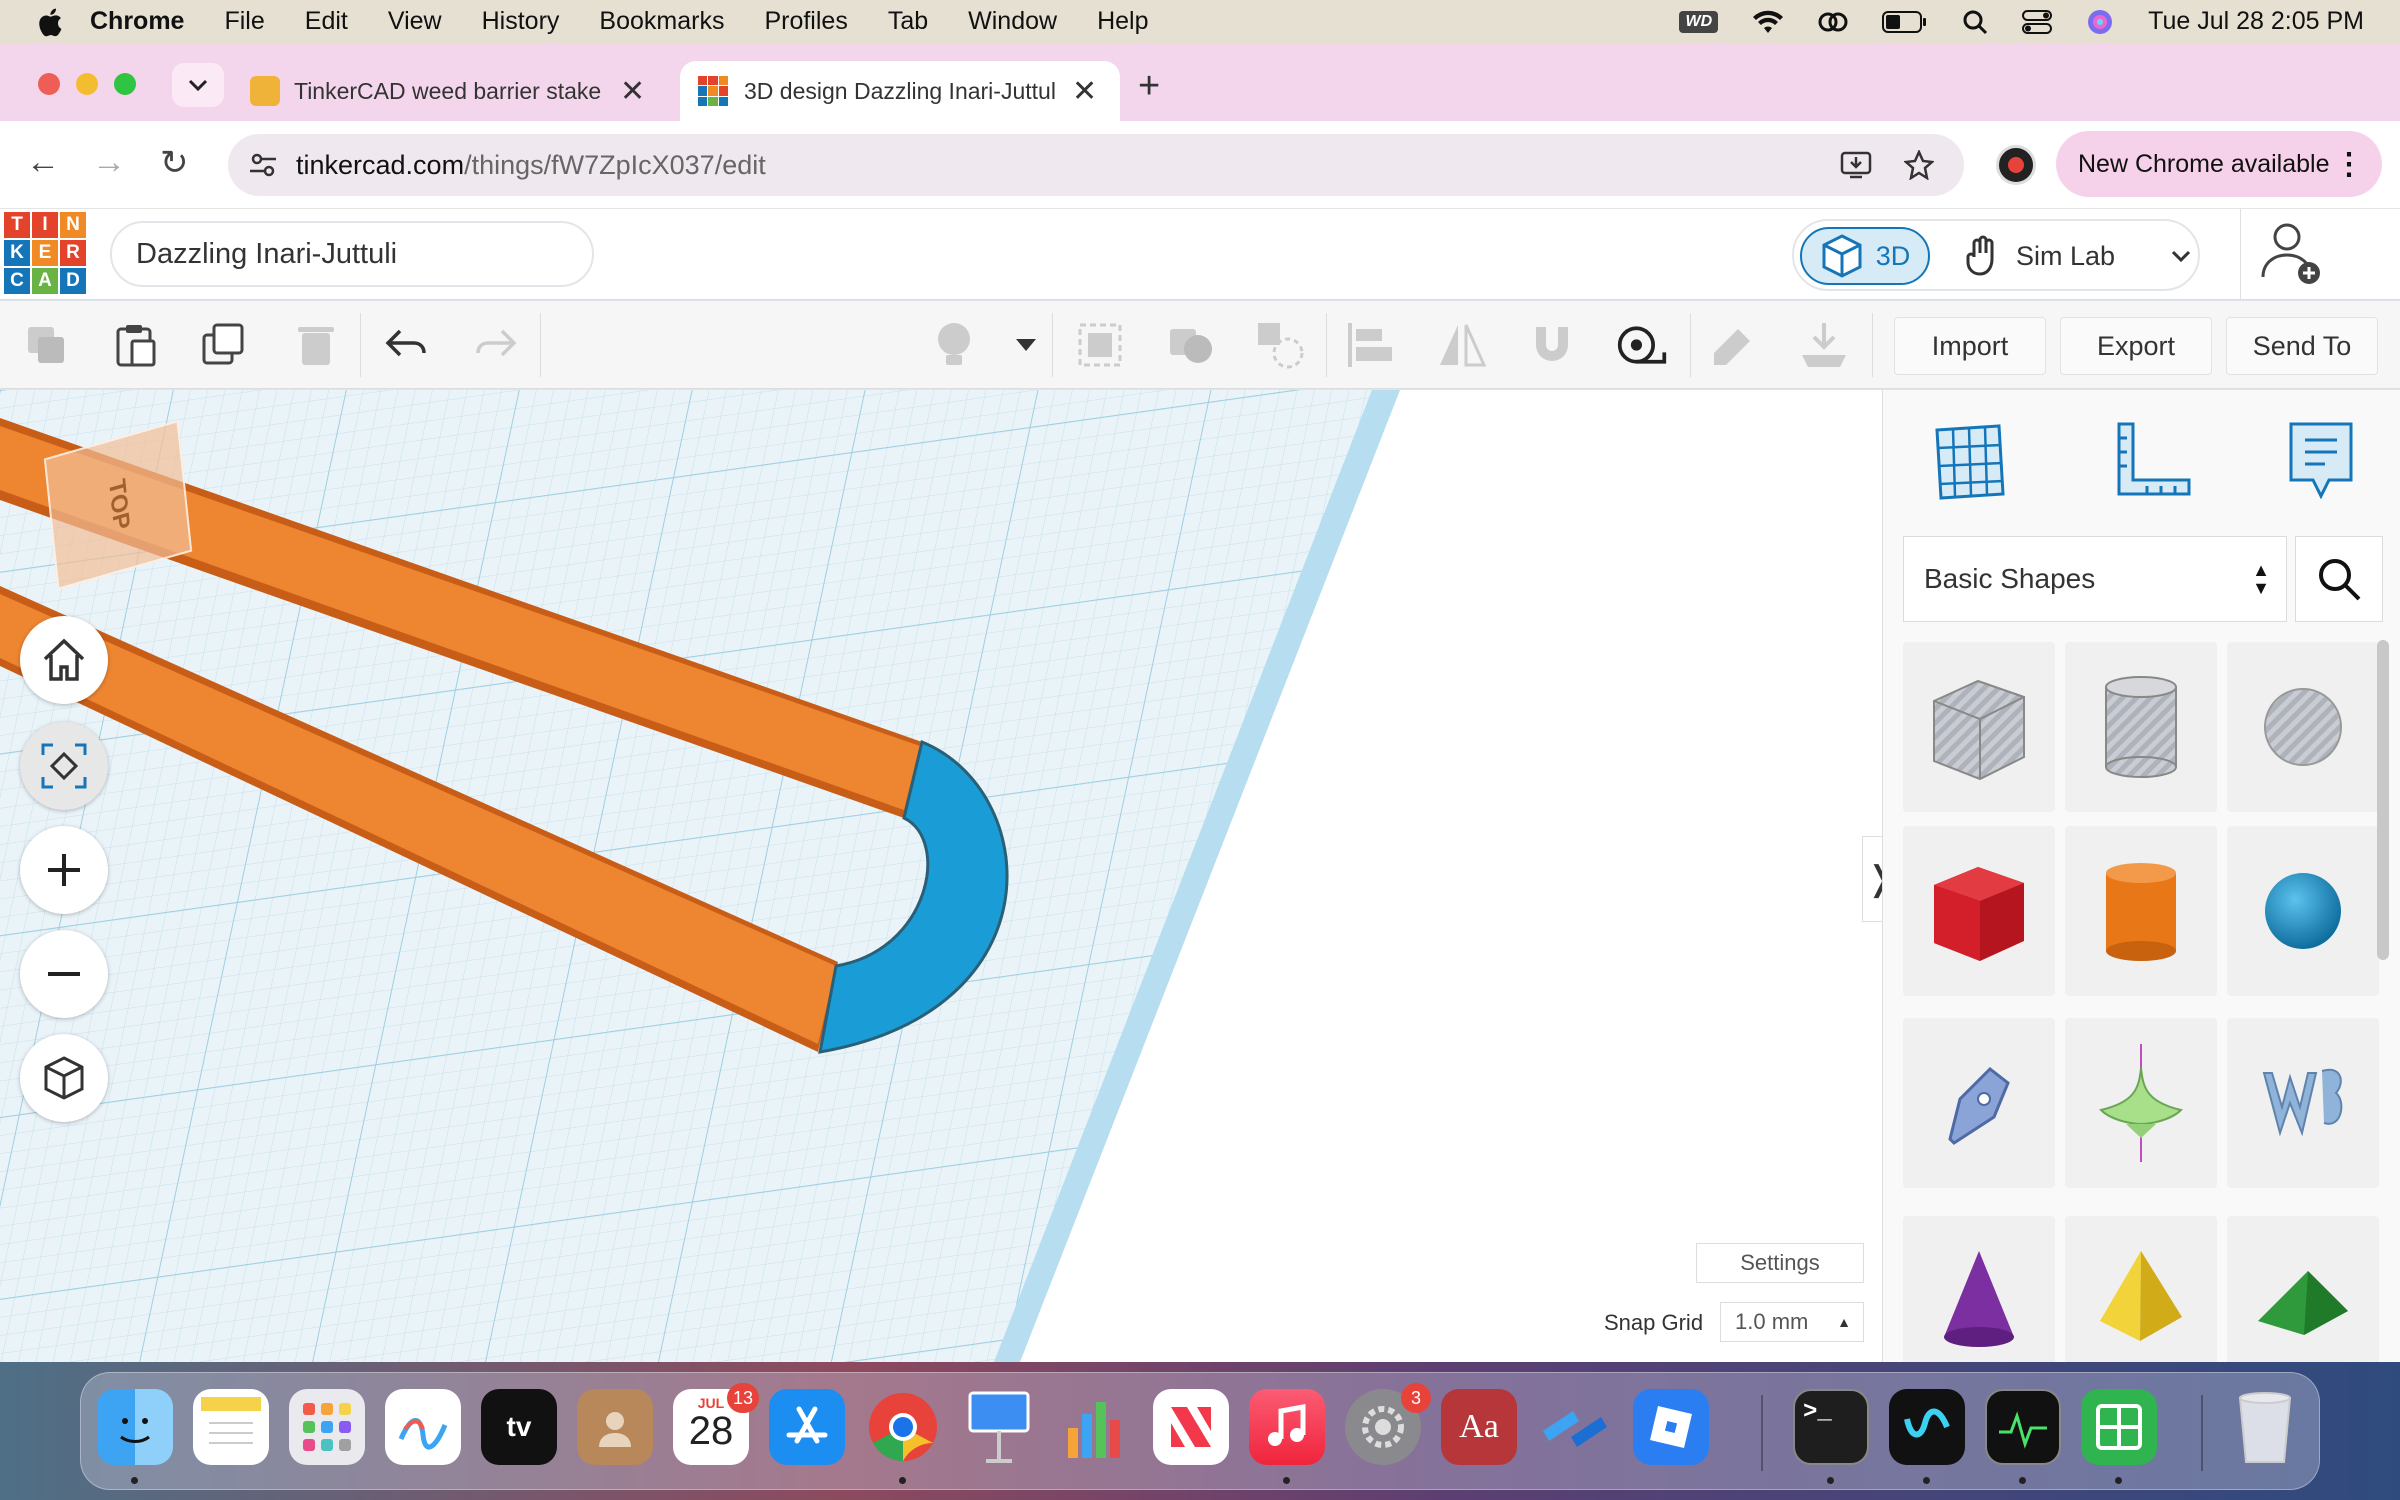 This screenshot has width=2400, height=1500. What do you see at coordinates (2321, 461) in the screenshot?
I see `notes-comment-icon` at bounding box center [2321, 461].